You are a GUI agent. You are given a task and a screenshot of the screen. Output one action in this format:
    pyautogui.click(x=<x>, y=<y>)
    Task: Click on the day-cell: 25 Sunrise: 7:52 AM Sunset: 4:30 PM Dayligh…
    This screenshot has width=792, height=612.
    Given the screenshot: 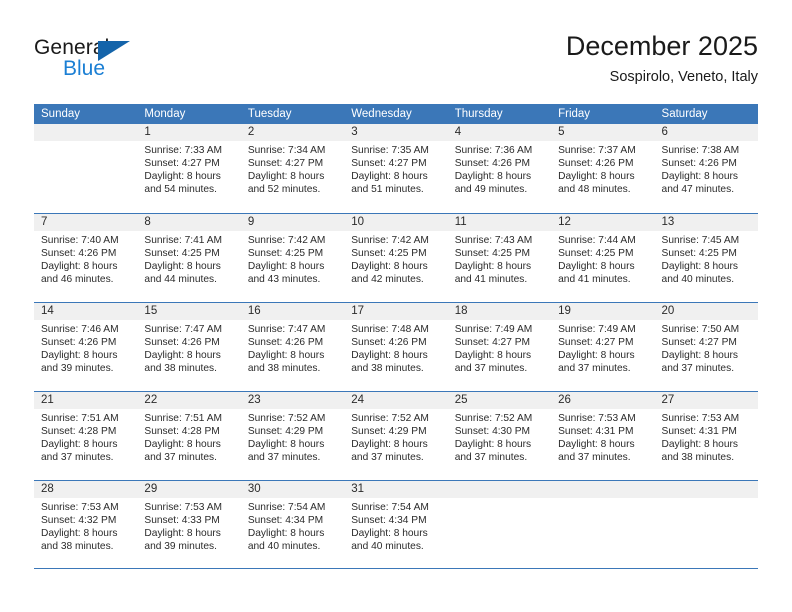 What is the action you would take?
    pyautogui.click(x=499, y=436)
    